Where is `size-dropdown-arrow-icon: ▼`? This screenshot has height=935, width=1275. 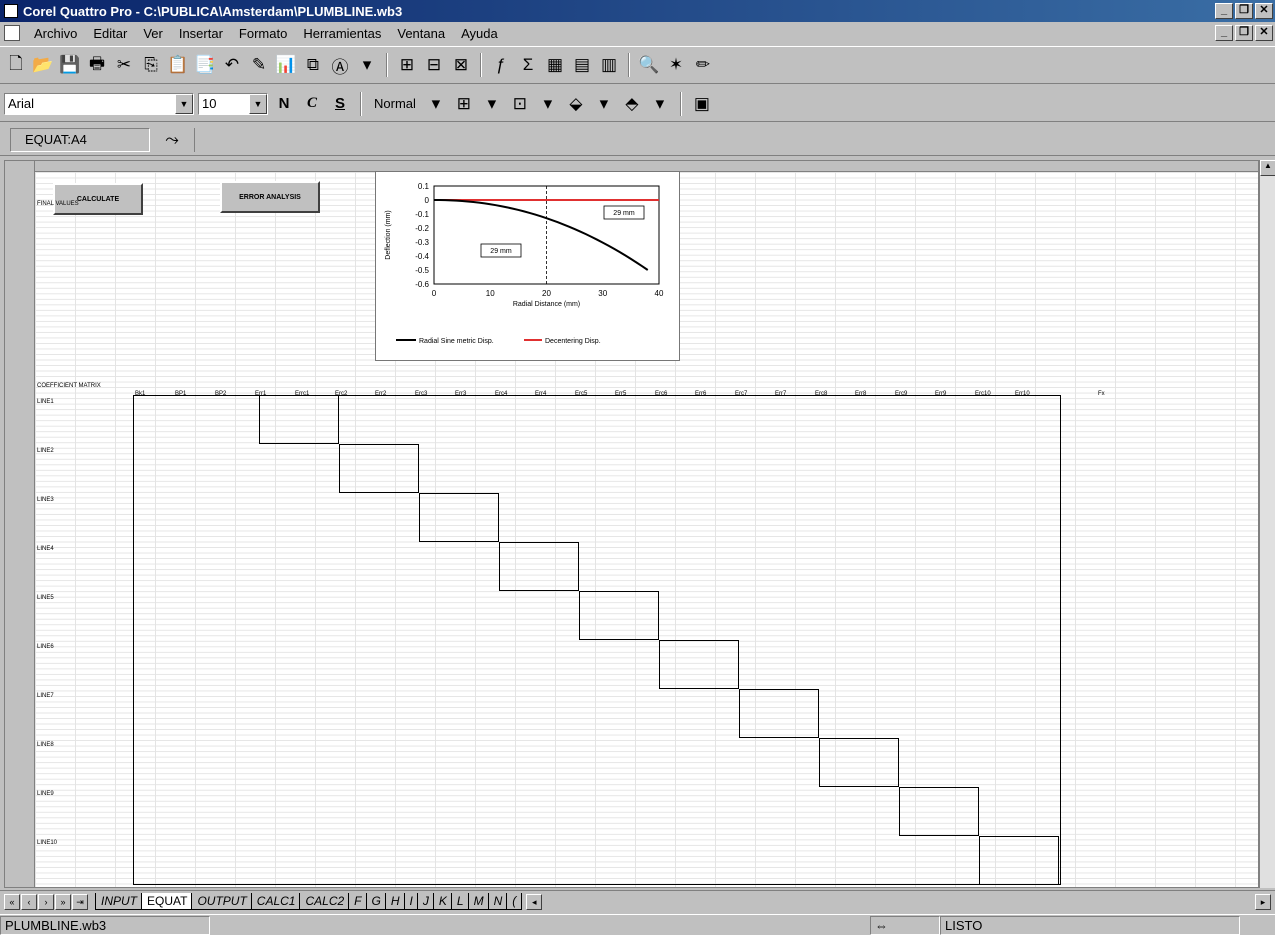
size-dropdown-arrow-icon: ▼ is located at coordinates (258, 103).